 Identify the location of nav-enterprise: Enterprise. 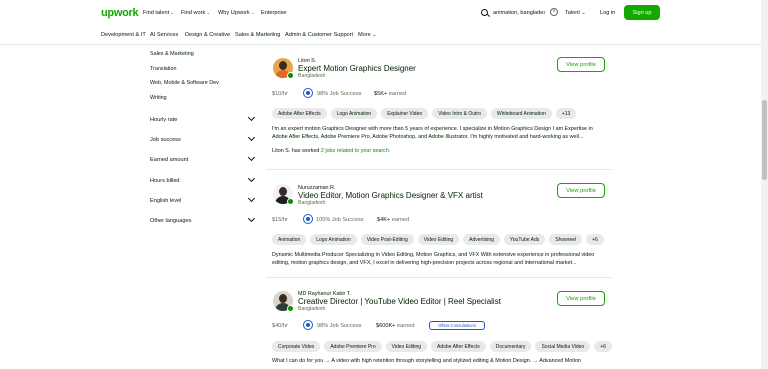
(274, 13).